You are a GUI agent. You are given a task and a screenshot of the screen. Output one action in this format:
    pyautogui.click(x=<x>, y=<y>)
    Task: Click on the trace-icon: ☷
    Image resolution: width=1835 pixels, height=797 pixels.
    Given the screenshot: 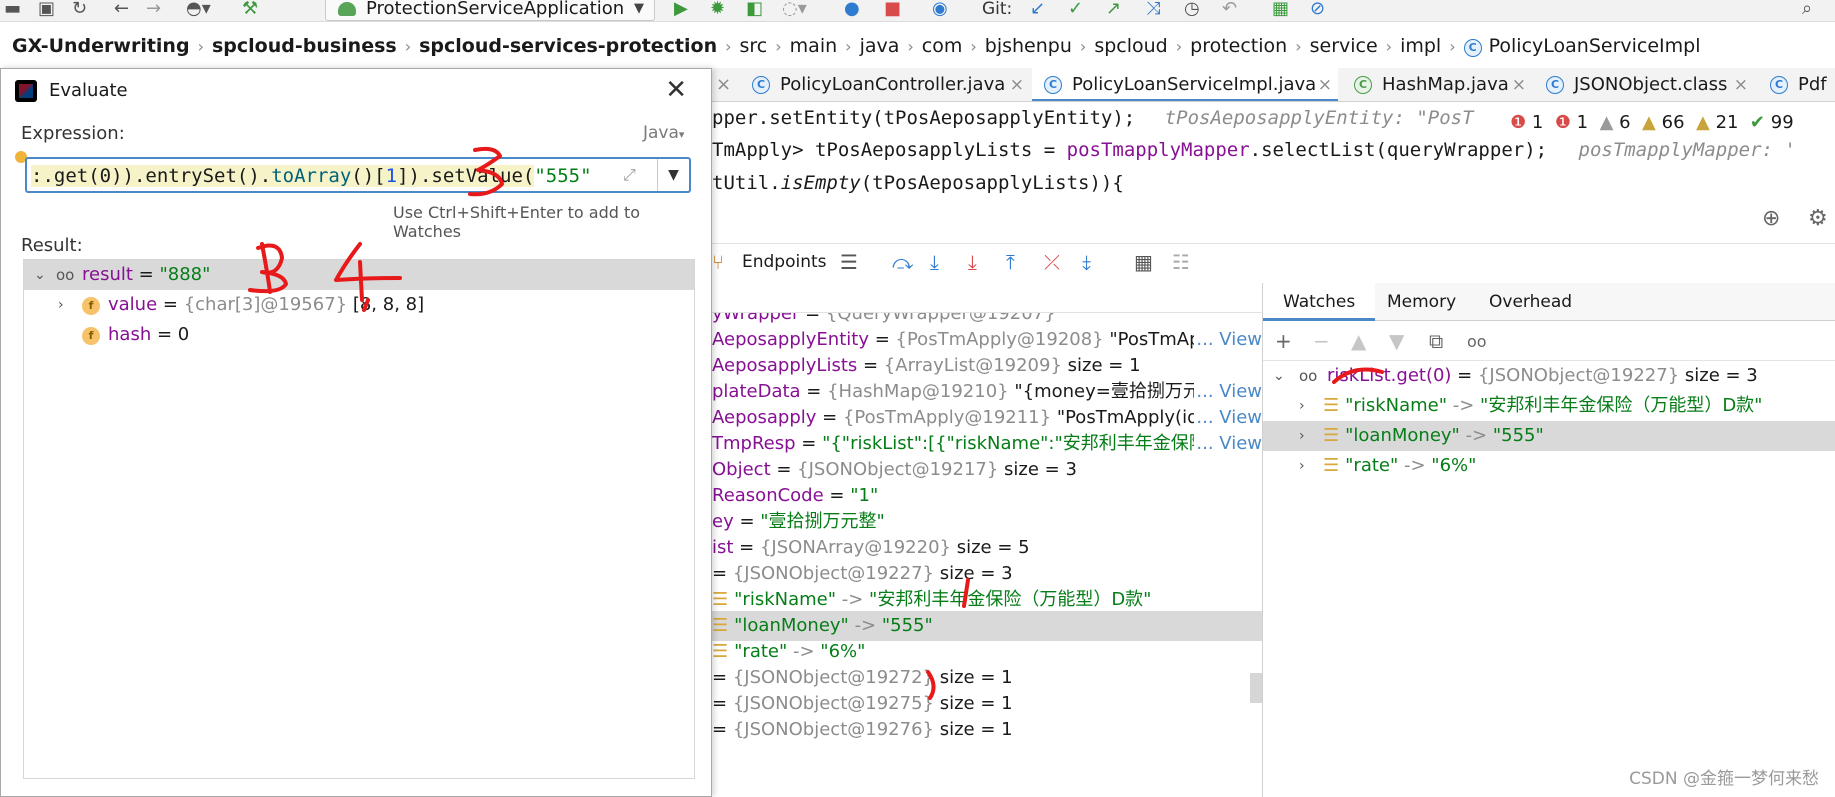 What is the action you would take?
    pyautogui.click(x=1181, y=262)
    